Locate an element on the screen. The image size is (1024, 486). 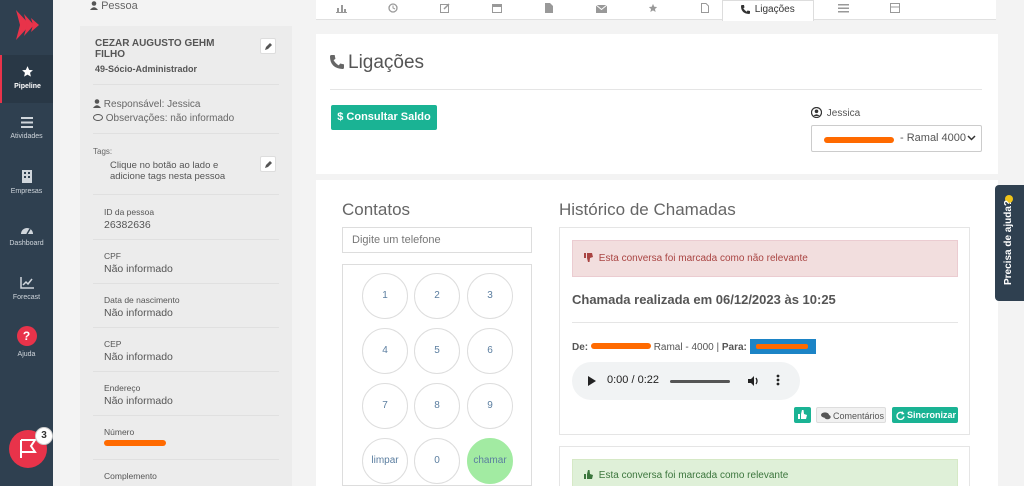
help-side-tab-label: Precisa de ajuda? is located at coordinates (1008, 242).